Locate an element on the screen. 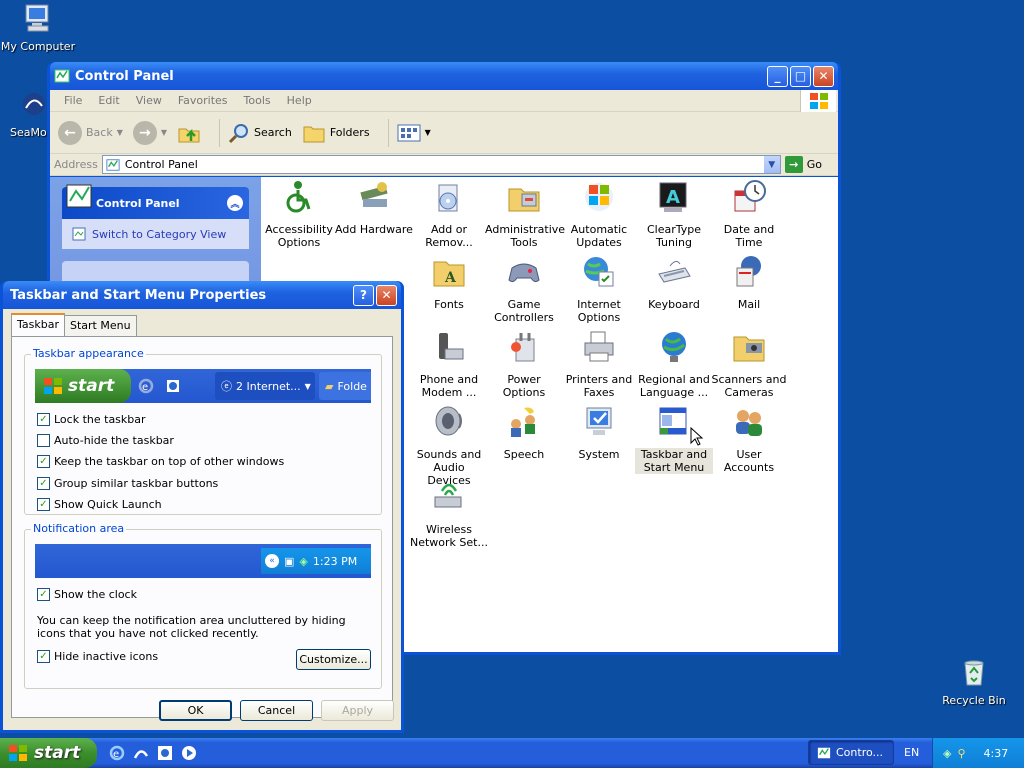 This screenshot has height=768, width=1024. switch-view-label: Switch to Category View is located at coordinates (159, 234).